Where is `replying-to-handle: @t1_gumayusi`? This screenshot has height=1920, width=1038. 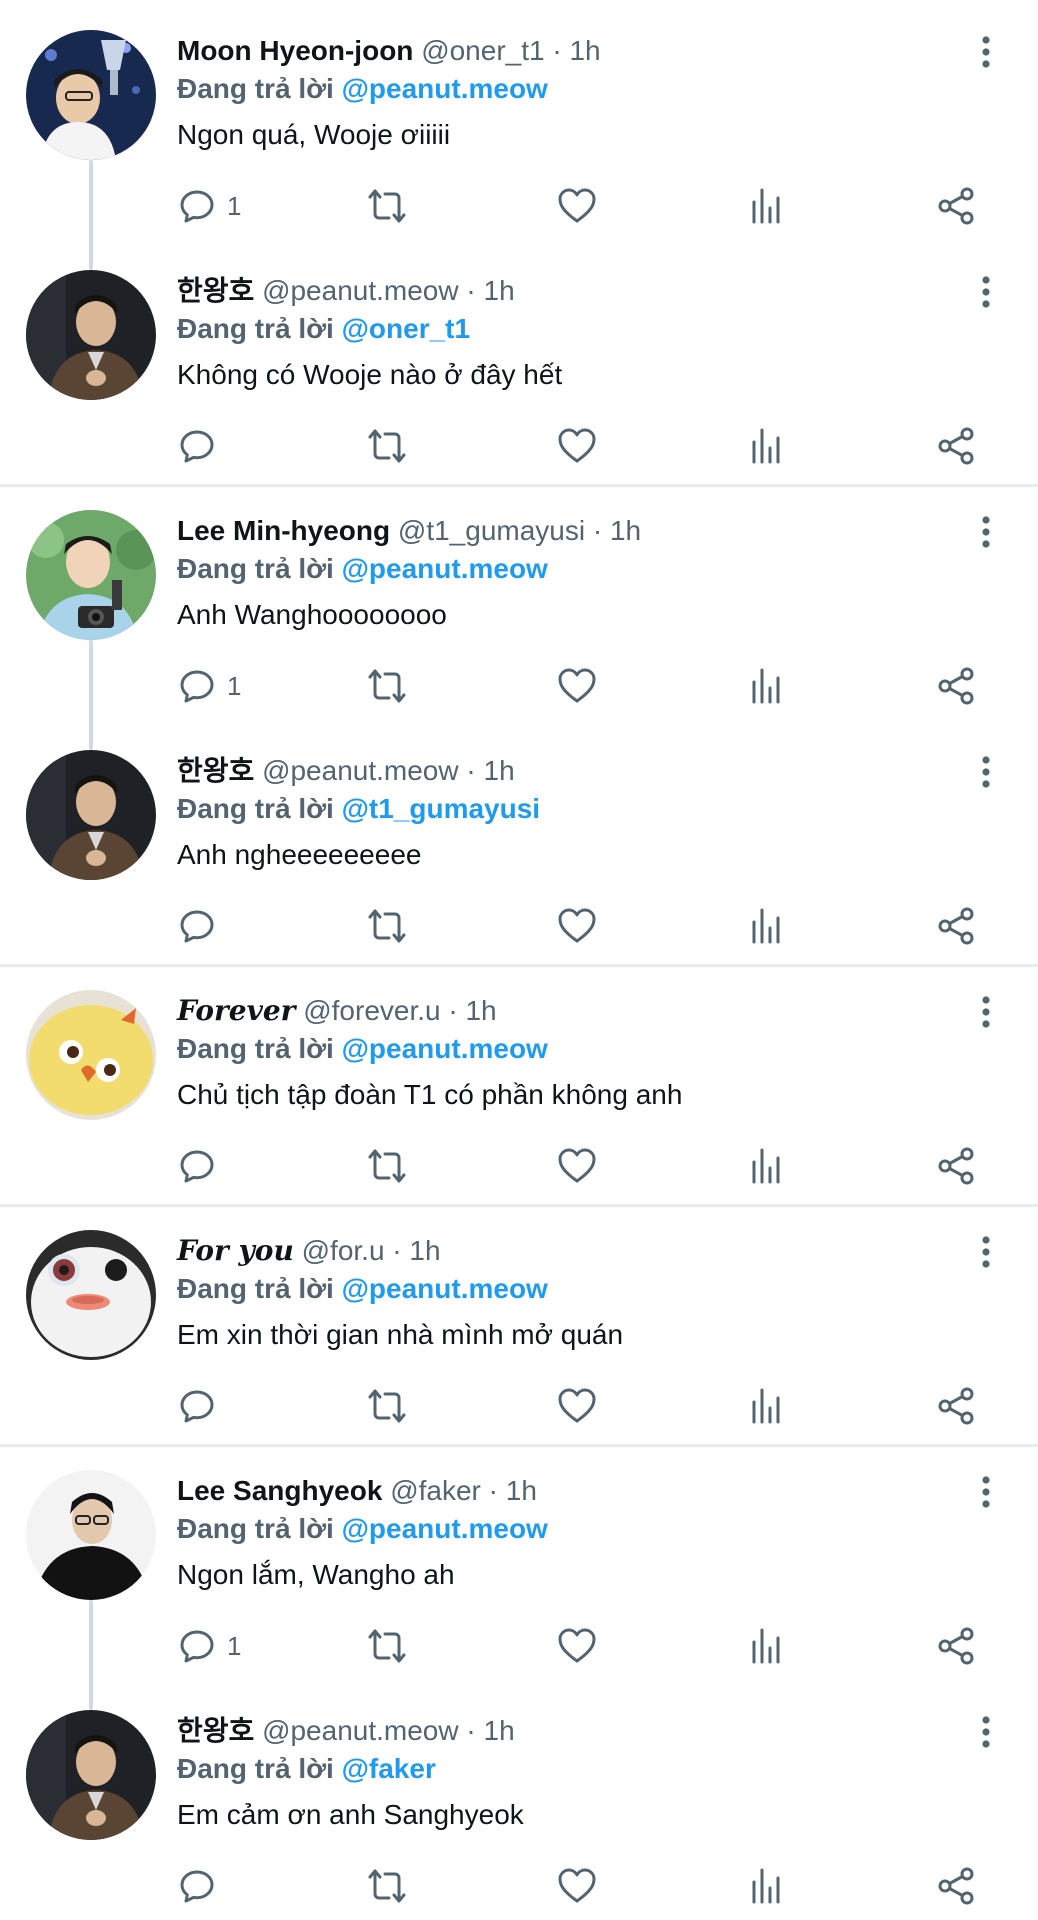
replying-to-handle: @t1_gumayusi is located at coordinates (441, 808).